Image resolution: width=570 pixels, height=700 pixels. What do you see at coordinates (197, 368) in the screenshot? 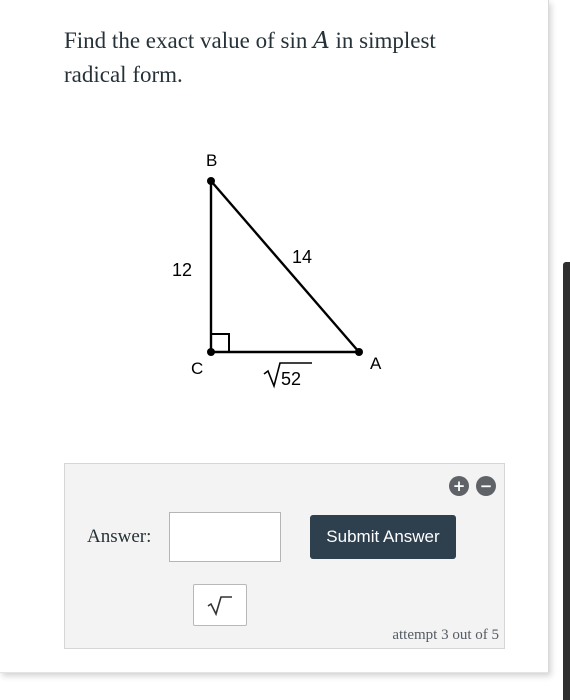
I see `vertex-c-label: C` at bounding box center [197, 368].